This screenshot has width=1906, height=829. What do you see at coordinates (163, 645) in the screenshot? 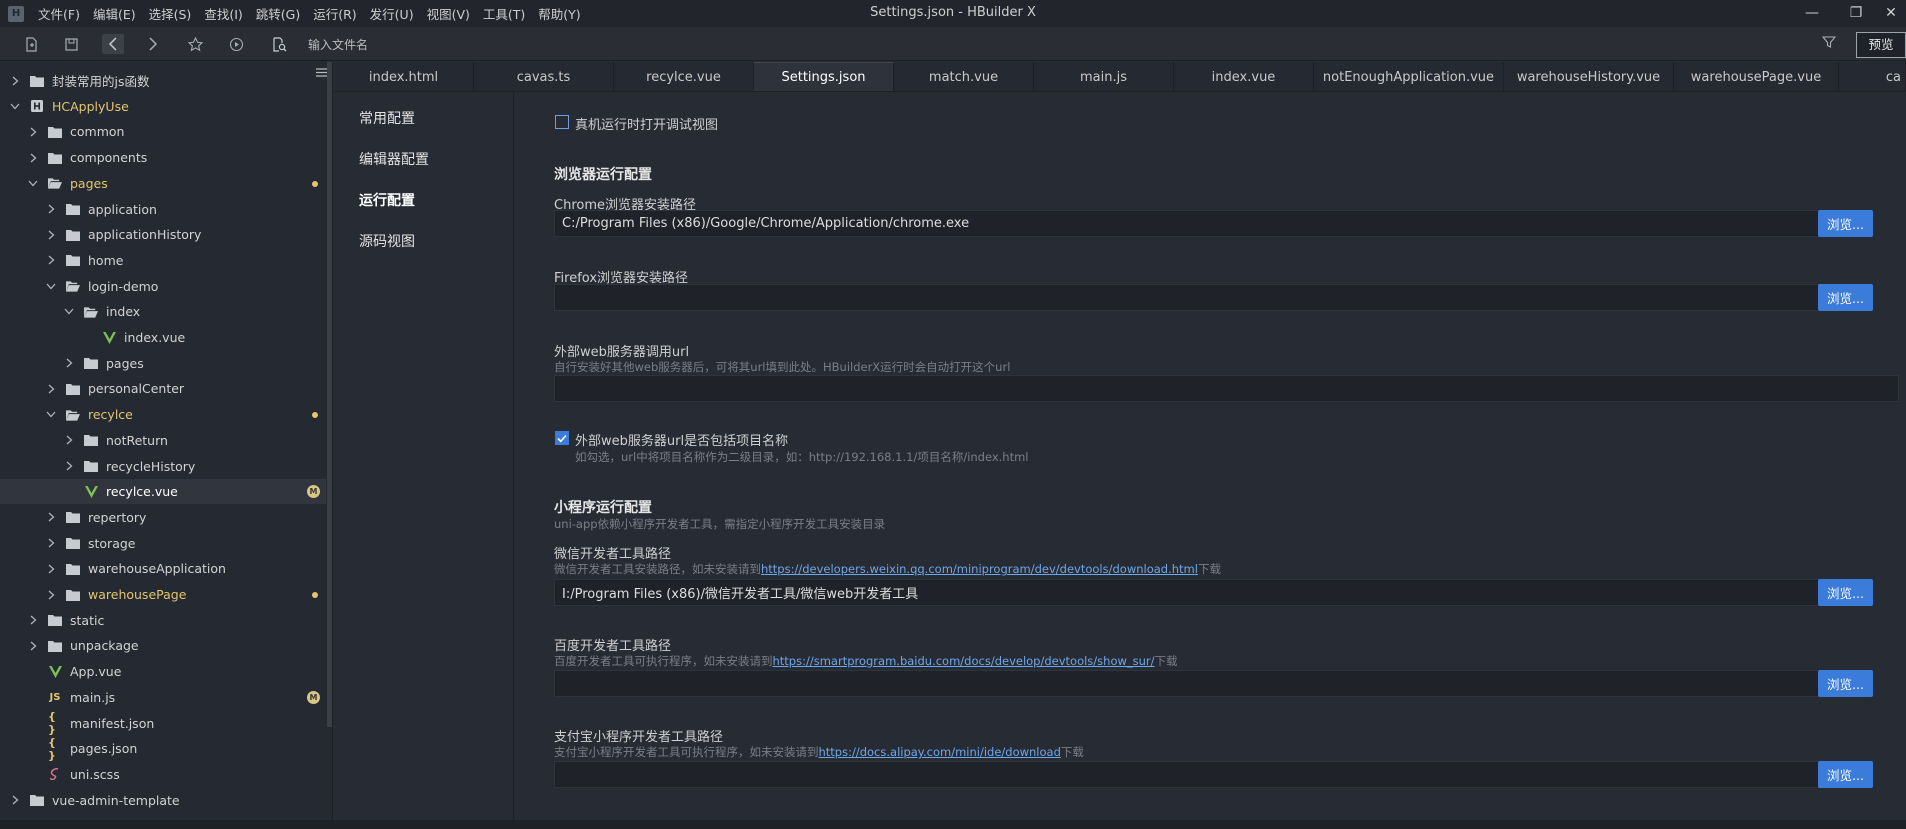
I see `tree-item-unpackage: unpackage` at bounding box center [163, 645].